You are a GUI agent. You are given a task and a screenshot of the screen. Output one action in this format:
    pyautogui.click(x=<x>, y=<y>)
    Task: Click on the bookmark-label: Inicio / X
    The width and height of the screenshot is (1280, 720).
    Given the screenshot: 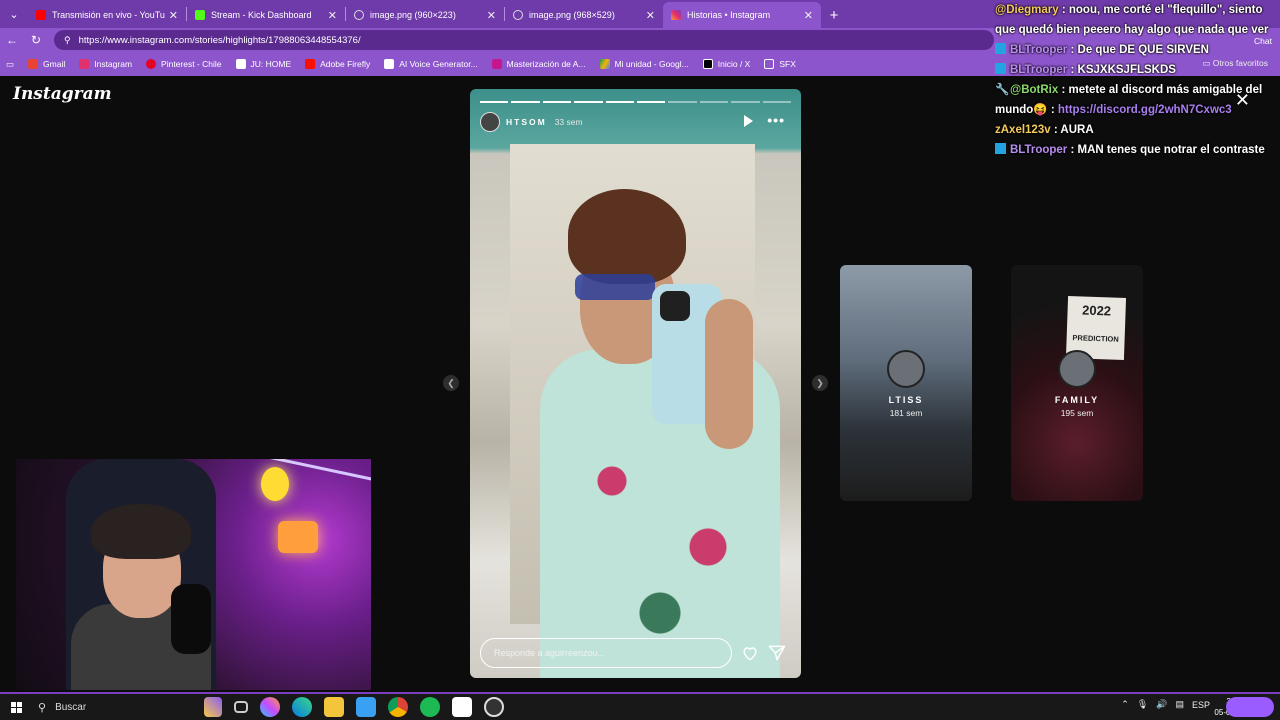 What is the action you would take?
    pyautogui.click(x=734, y=64)
    